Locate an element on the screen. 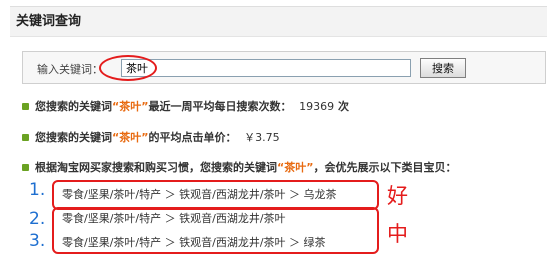  rank-number: 3. is located at coordinates (37, 241).